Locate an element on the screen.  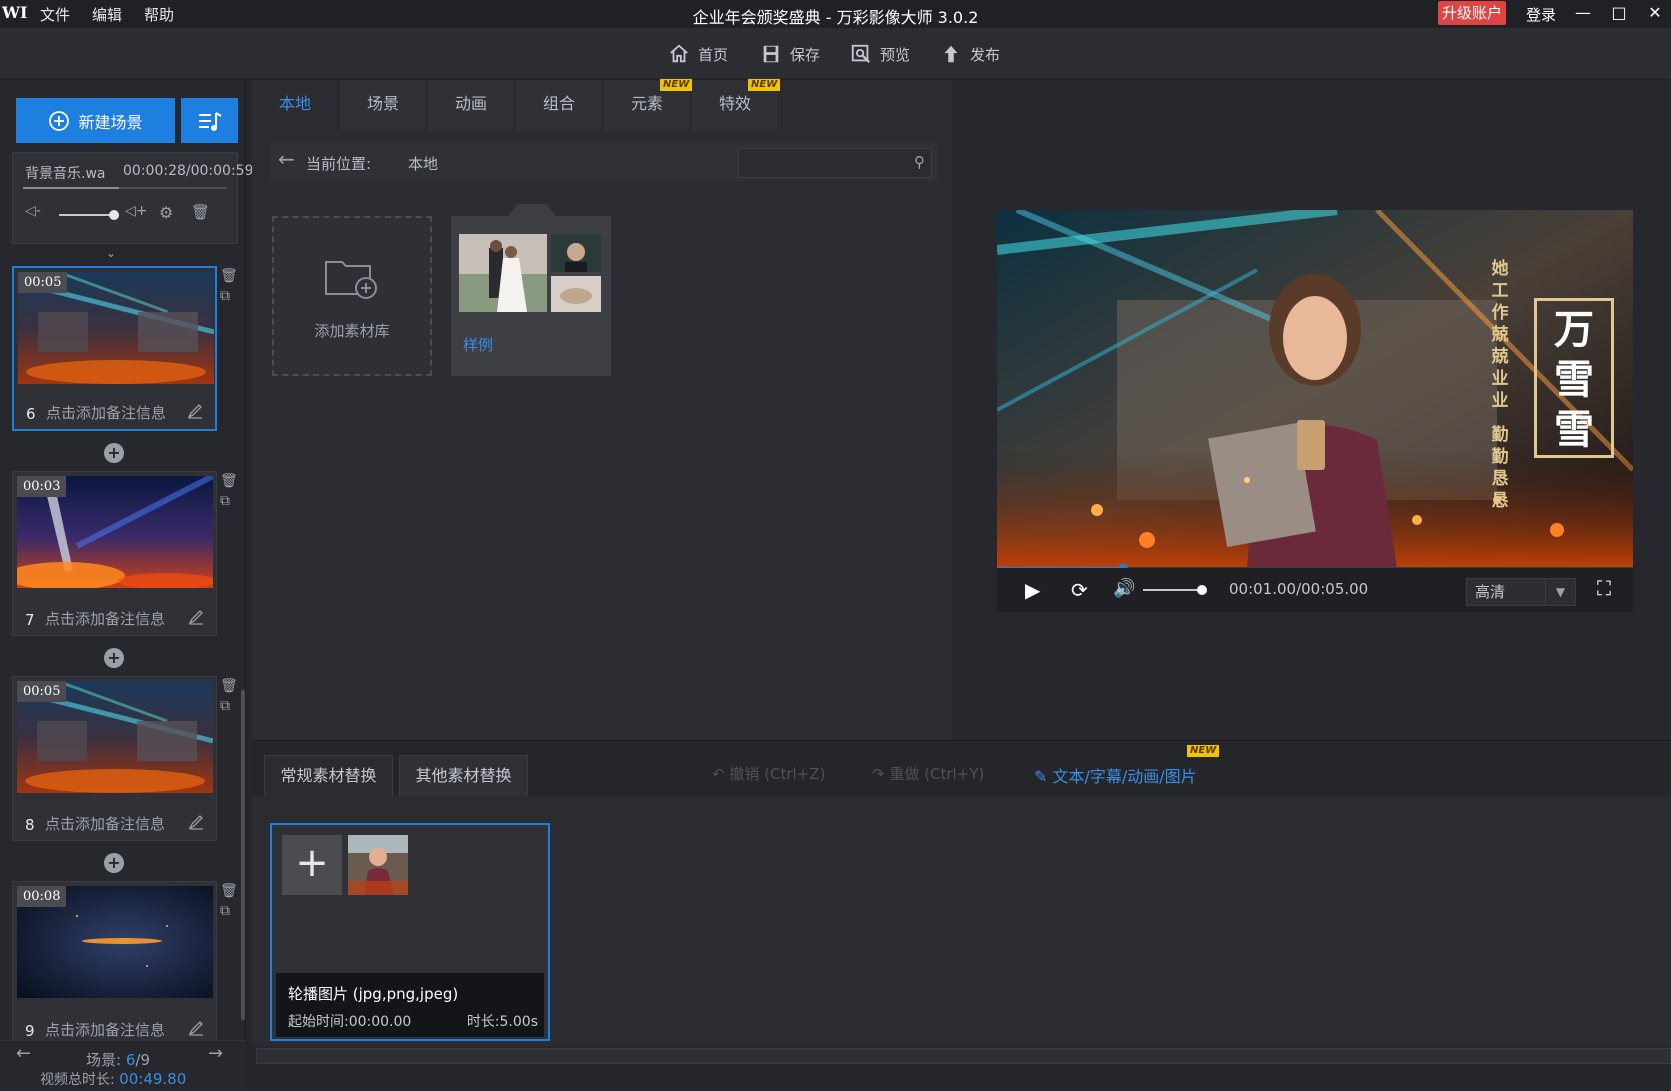
next-scene-arrow-icon: → is located at coordinates (215, 1053).